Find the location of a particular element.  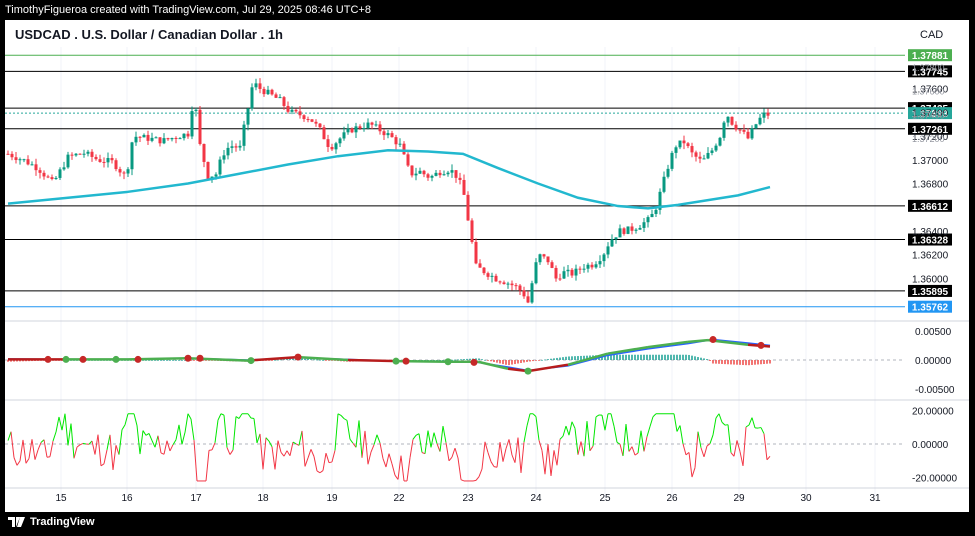

x-tick-label: 22 is located at coordinates (399, 498).